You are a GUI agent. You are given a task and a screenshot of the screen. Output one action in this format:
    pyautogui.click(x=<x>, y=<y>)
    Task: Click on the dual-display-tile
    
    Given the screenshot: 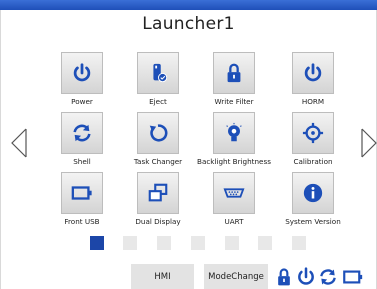 What is the action you would take?
    pyautogui.click(x=158, y=193)
    